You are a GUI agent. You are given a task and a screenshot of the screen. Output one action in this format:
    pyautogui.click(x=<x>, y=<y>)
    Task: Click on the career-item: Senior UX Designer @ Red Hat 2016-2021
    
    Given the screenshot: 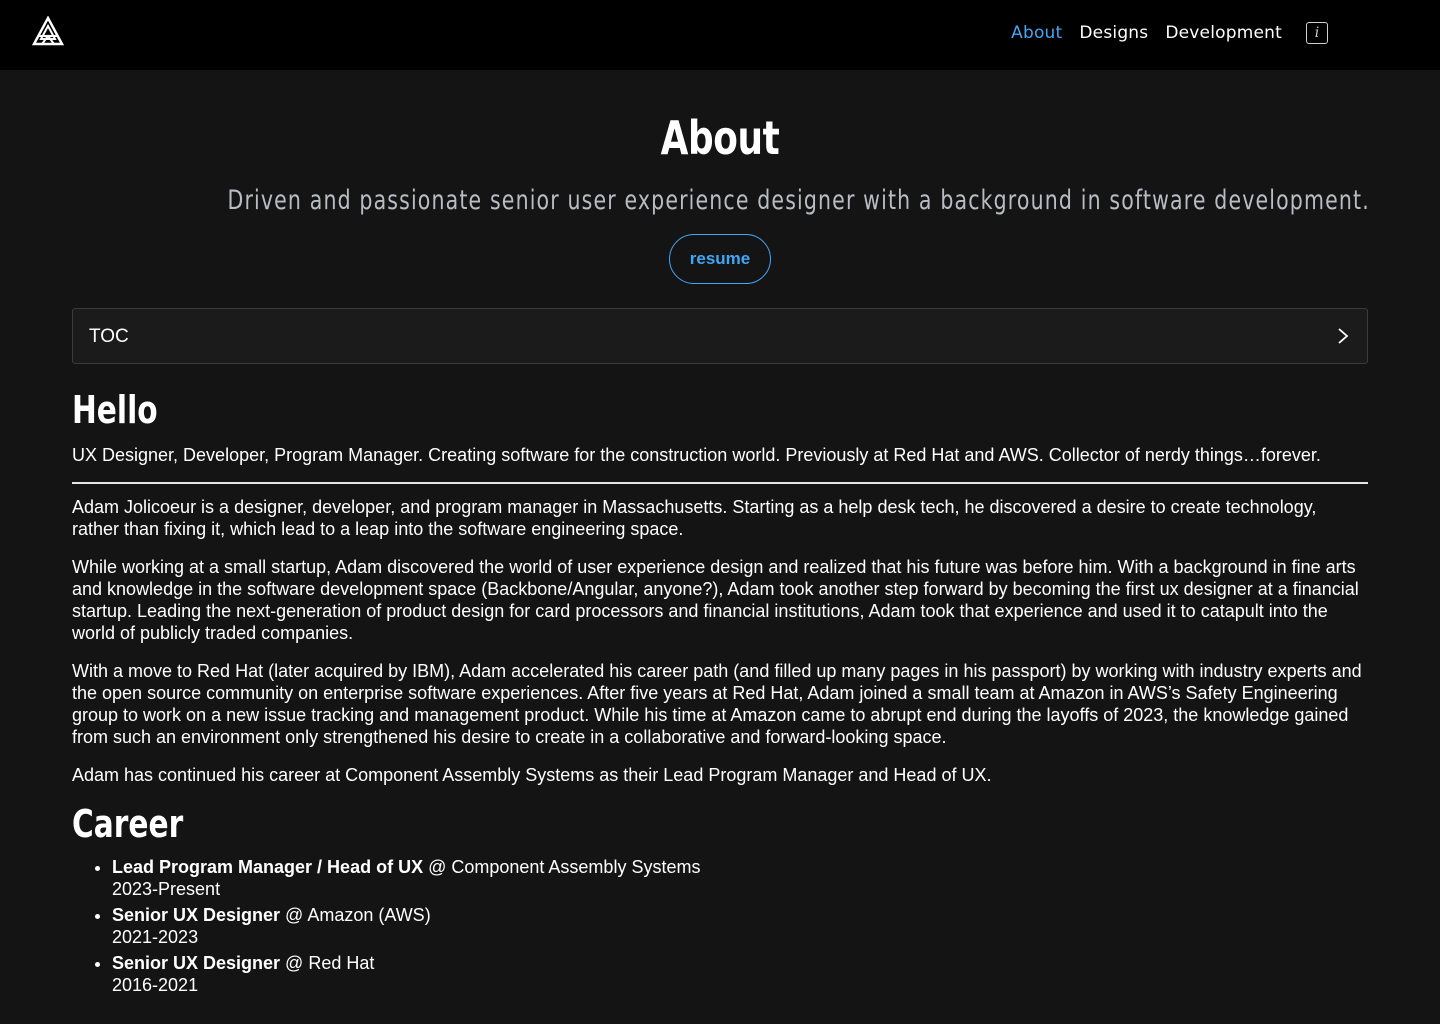 What is the action you would take?
    pyautogui.click(x=740, y=974)
    